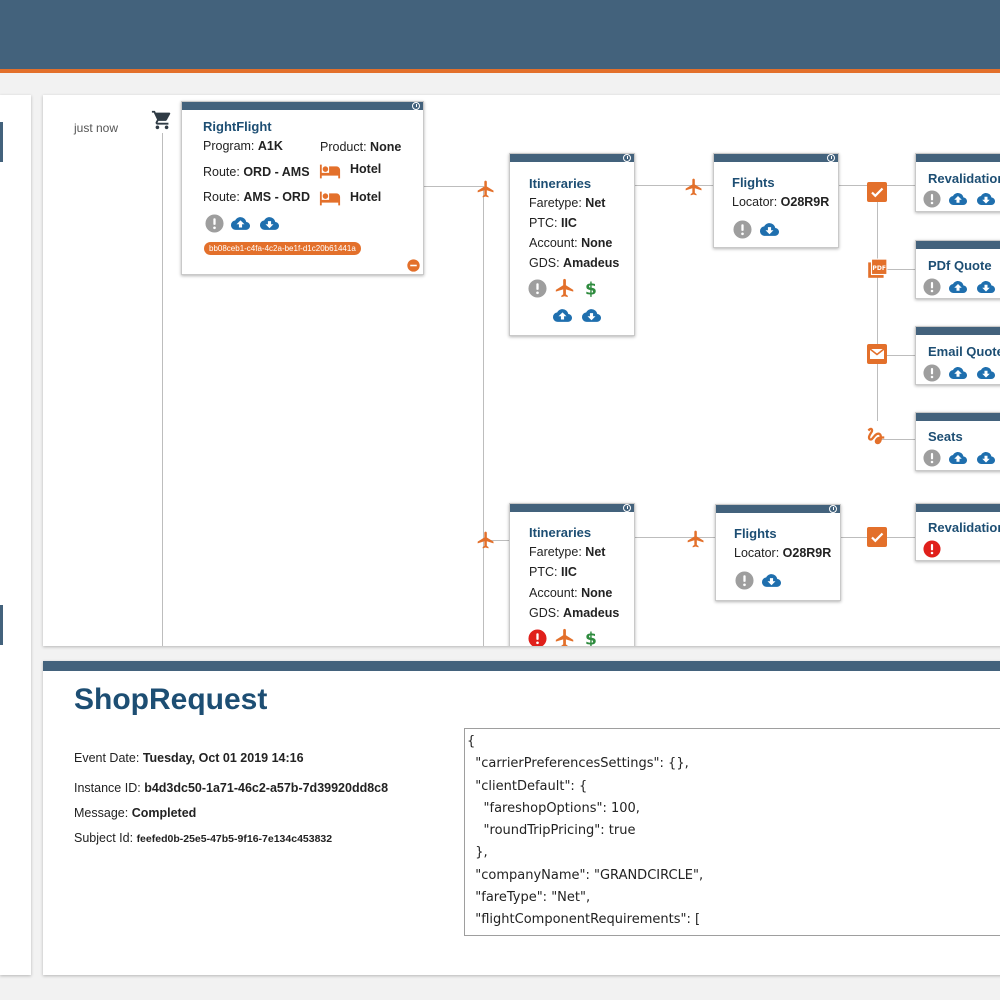 Image resolution: width=1000 pixels, height=1000 pixels. Describe the element at coordinates (1, 625) in the screenshot. I see `sidebar-toggle-button-lower` at that location.